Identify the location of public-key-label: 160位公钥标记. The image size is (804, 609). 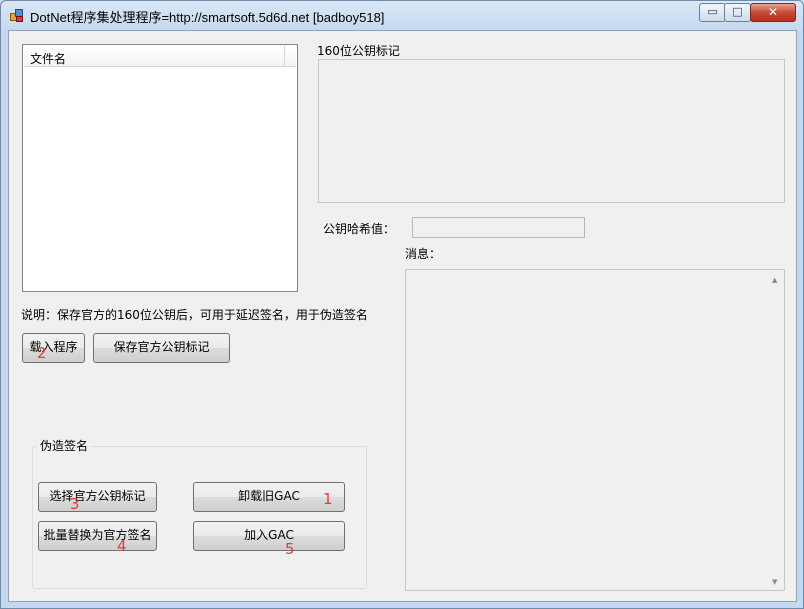
(358, 51).